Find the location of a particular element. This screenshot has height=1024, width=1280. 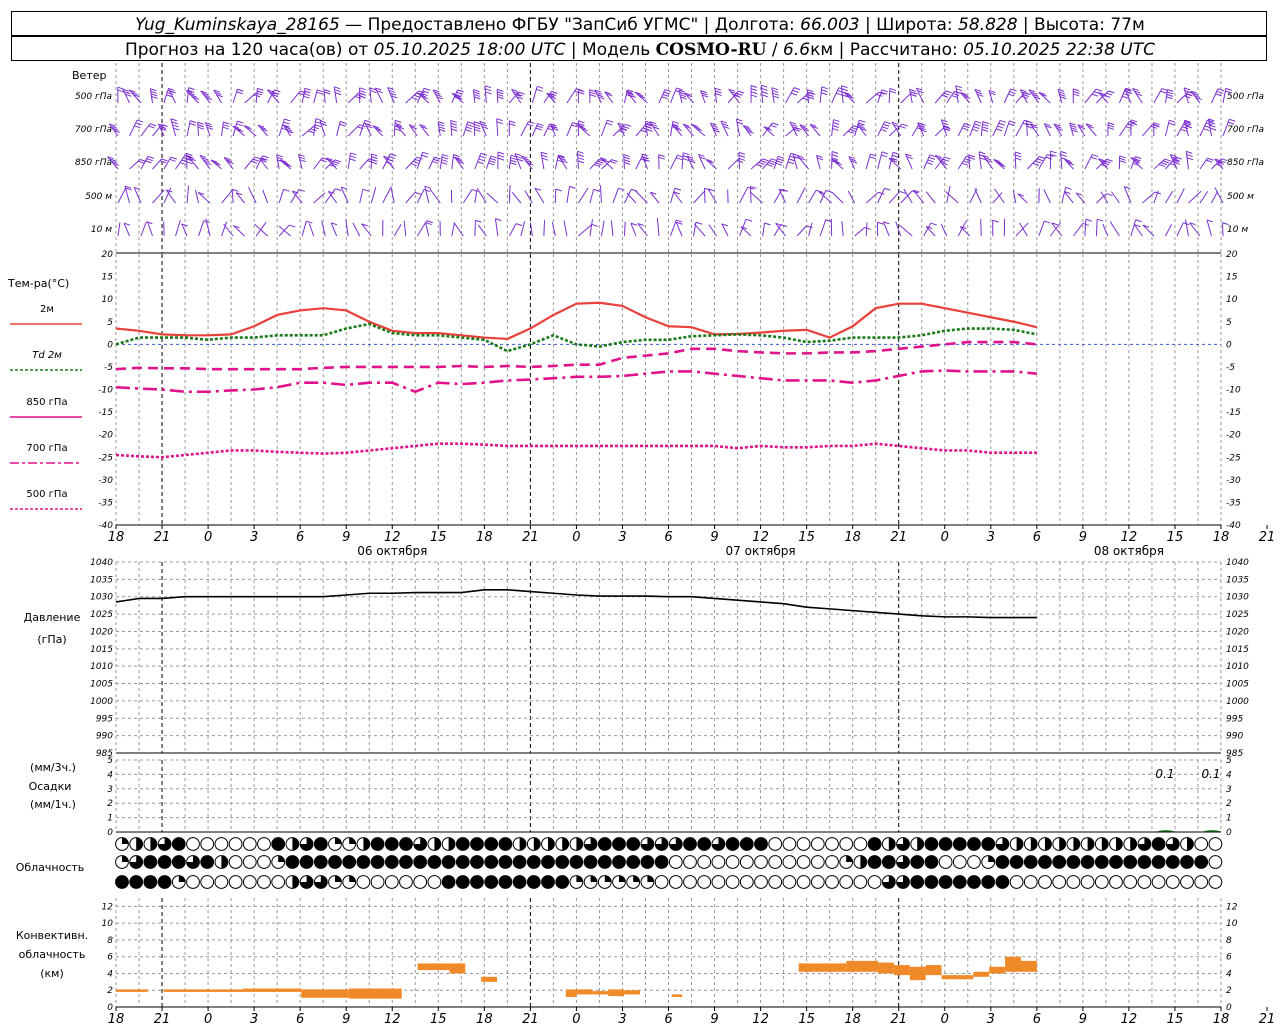

wind-level-label: 700 гПа is located at coordinates (93, 130).